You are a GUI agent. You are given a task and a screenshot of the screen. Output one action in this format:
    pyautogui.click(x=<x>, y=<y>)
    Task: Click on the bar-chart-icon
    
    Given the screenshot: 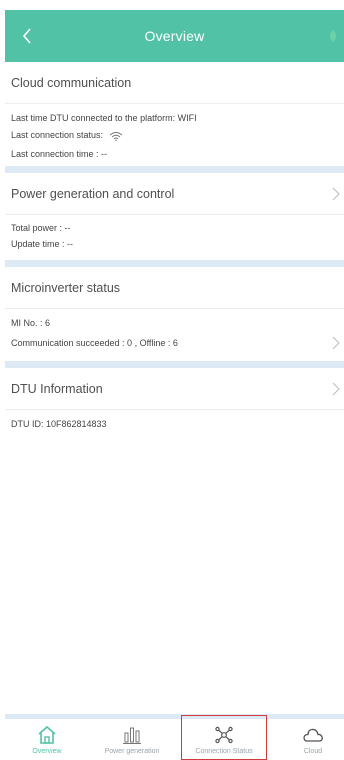 What is the action you would take?
    pyautogui.click(x=132, y=735)
    